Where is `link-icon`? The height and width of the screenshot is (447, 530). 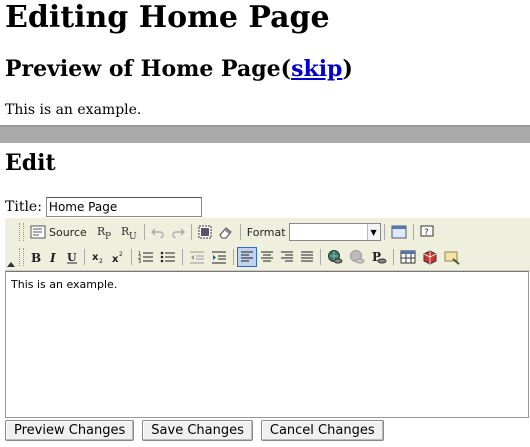 link-icon is located at coordinates (335, 257).